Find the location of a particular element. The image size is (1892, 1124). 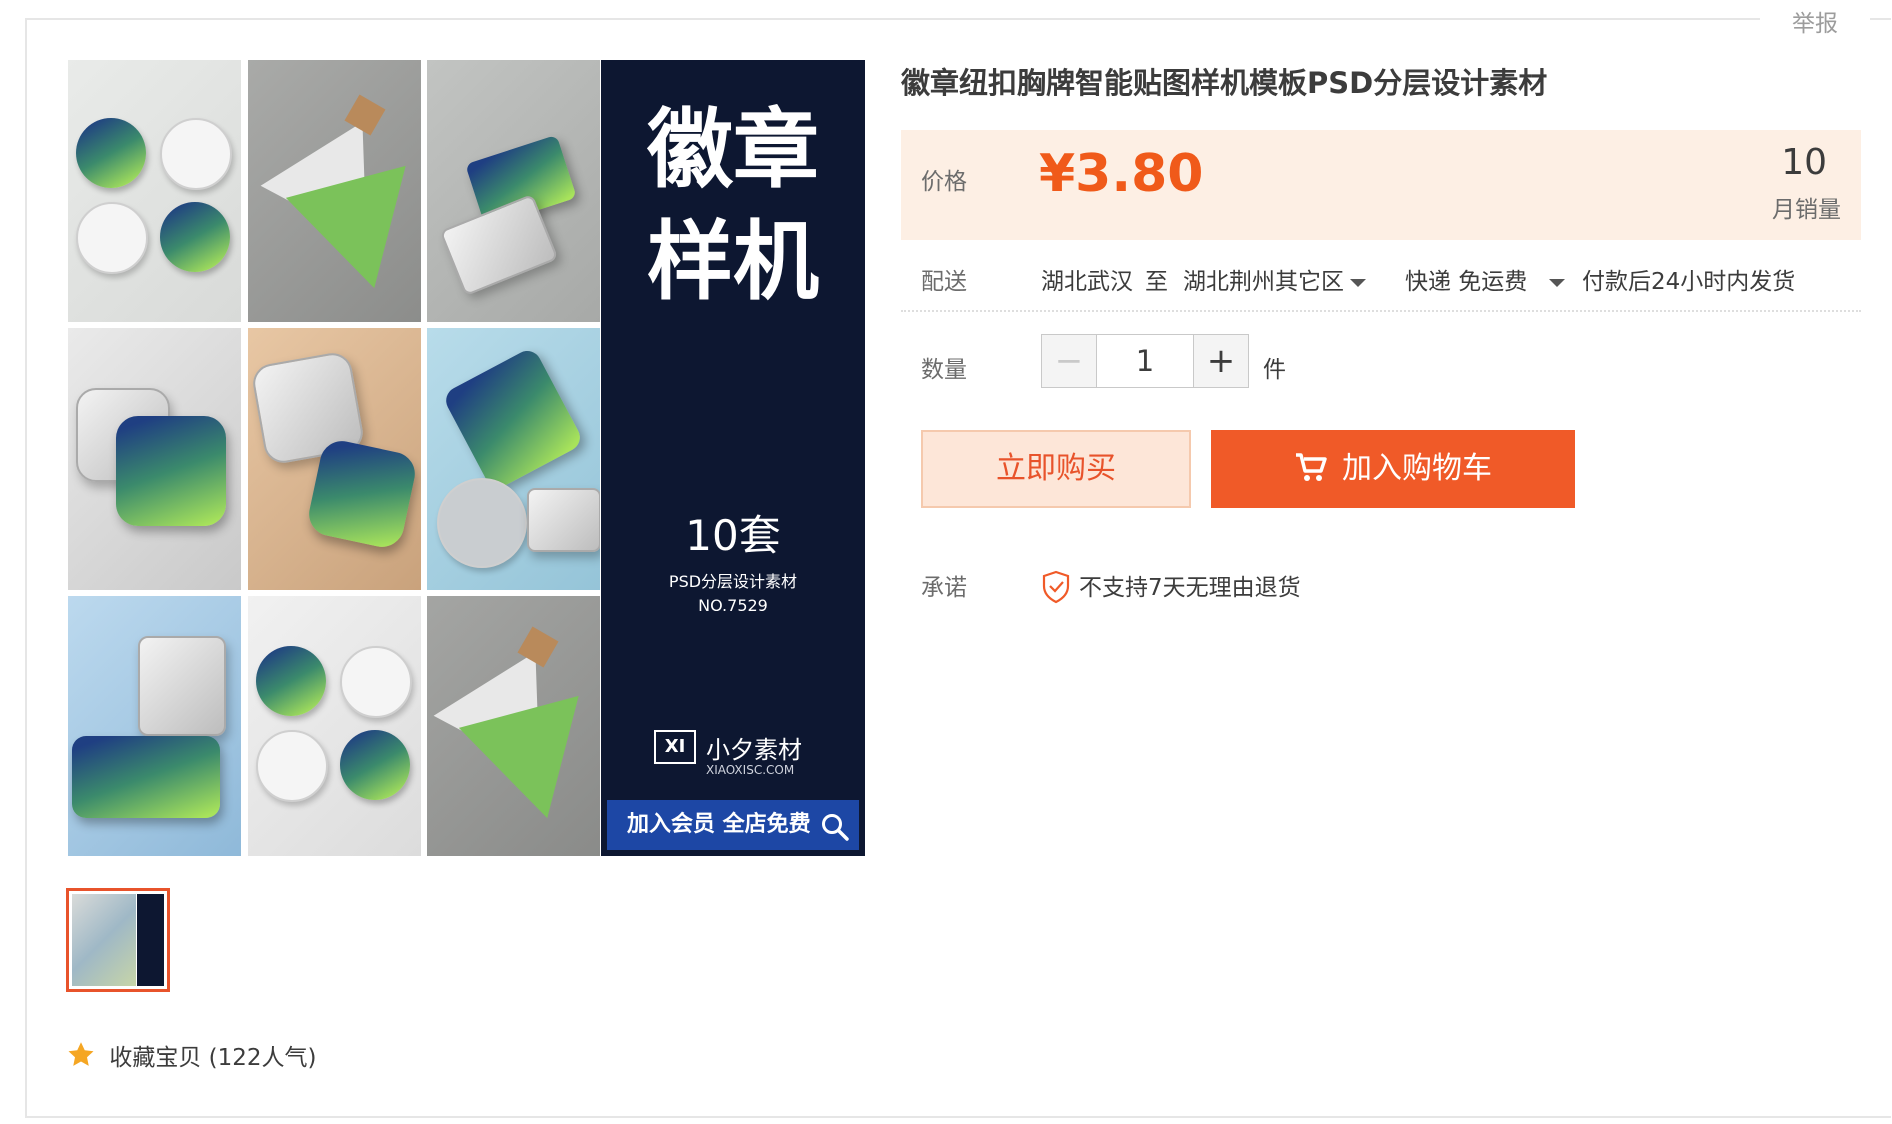

quantity-input: 1 is located at coordinates (1145, 361).